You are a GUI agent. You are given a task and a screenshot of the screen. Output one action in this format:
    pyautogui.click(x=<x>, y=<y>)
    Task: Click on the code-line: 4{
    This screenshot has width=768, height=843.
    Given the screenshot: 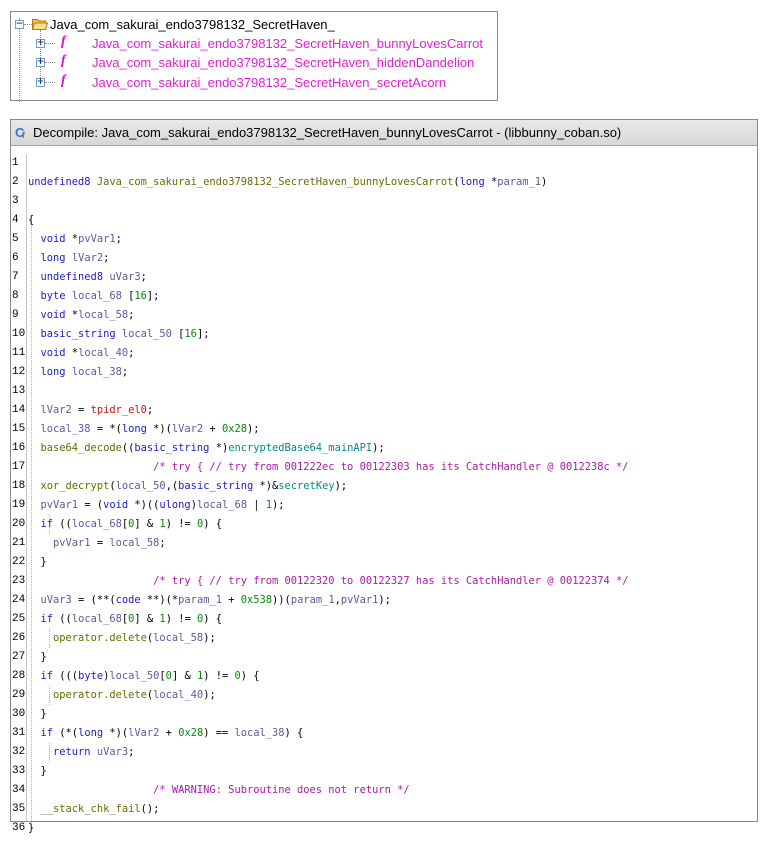 What is the action you would take?
    pyautogui.click(x=384, y=220)
    